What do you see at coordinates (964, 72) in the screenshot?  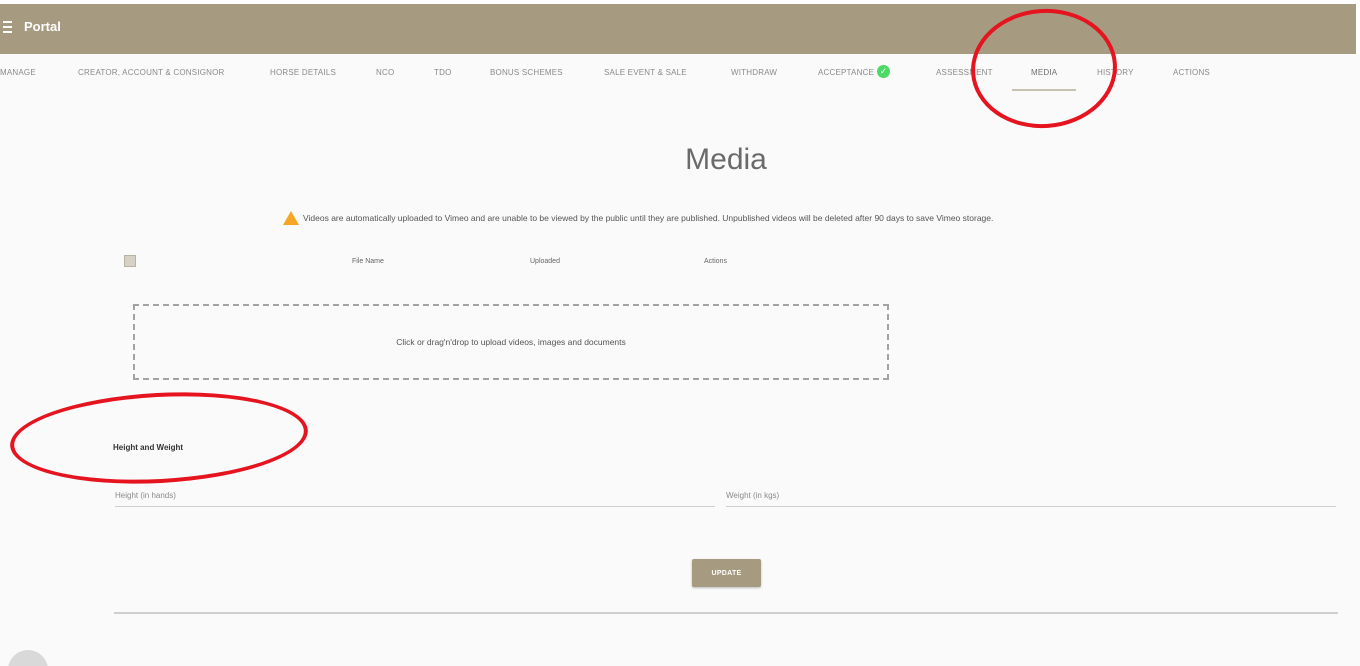 I see `tab-assessment: ASSESSMENT` at bounding box center [964, 72].